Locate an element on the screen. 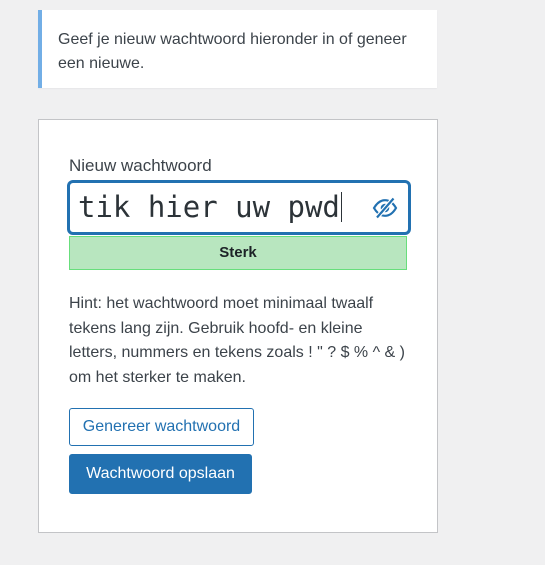 This screenshot has height=565, width=545. password-label: Nieuw wachtwoord is located at coordinates (140, 165).